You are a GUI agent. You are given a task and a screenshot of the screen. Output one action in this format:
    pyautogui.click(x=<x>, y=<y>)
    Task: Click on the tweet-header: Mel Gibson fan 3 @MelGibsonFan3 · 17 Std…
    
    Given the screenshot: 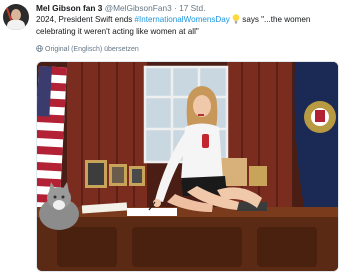 What is the action you would take?
    pyautogui.click(x=120, y=8)
    